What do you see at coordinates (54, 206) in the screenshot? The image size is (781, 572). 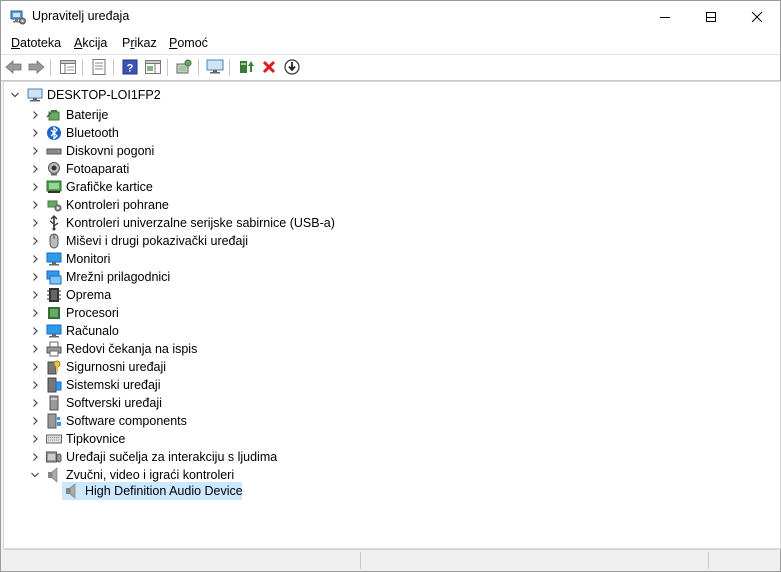 I see `storage-controller-icon` at bounding box center [54, 206].